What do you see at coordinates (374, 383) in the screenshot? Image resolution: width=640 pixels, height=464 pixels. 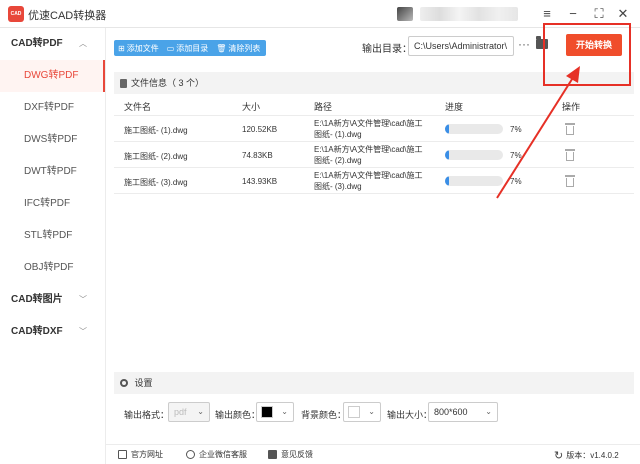 I see `settings-header: 设置` at bounding box center [374, 383].